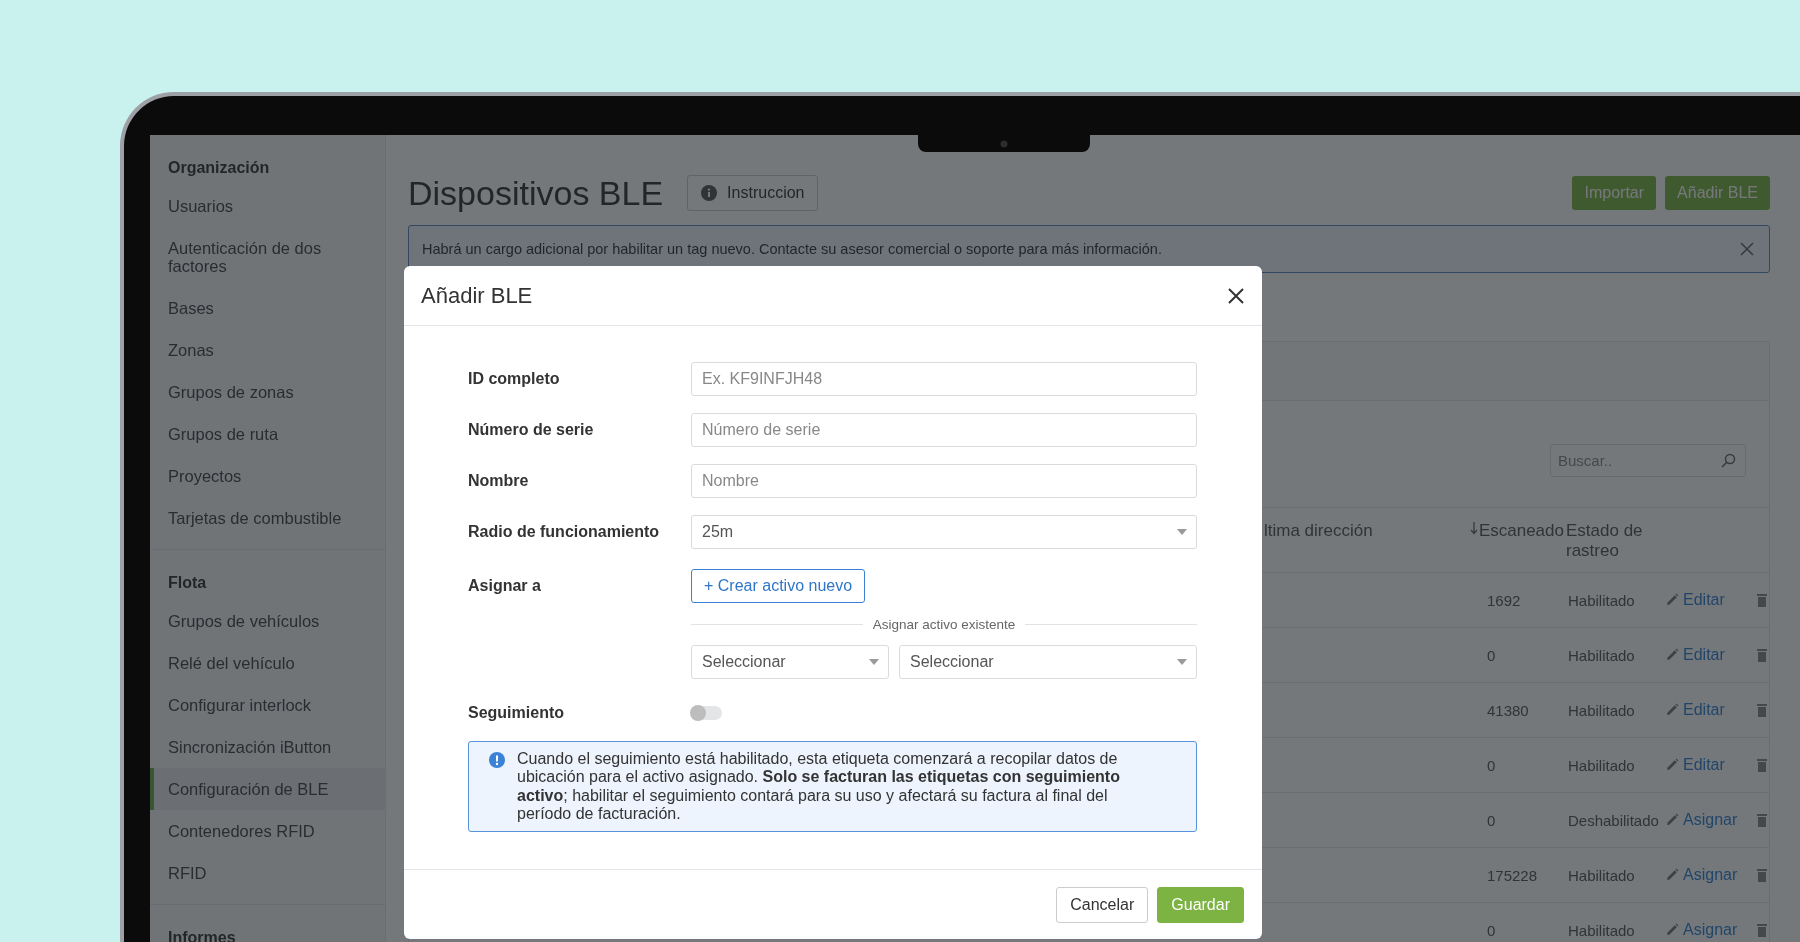 This screenshot has height=942, width=1800. I want to click on sidebar-item: Tarjetas de combustible, so click(267, 518).